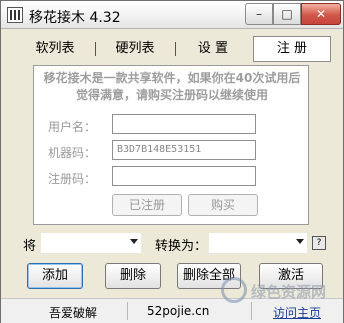 Image resolution: width=344 pixels, height=323 pixels. What do you see at coordinates (15, 15) in the screenshot?
I see `app-icon` at bounding box center [15, 15].